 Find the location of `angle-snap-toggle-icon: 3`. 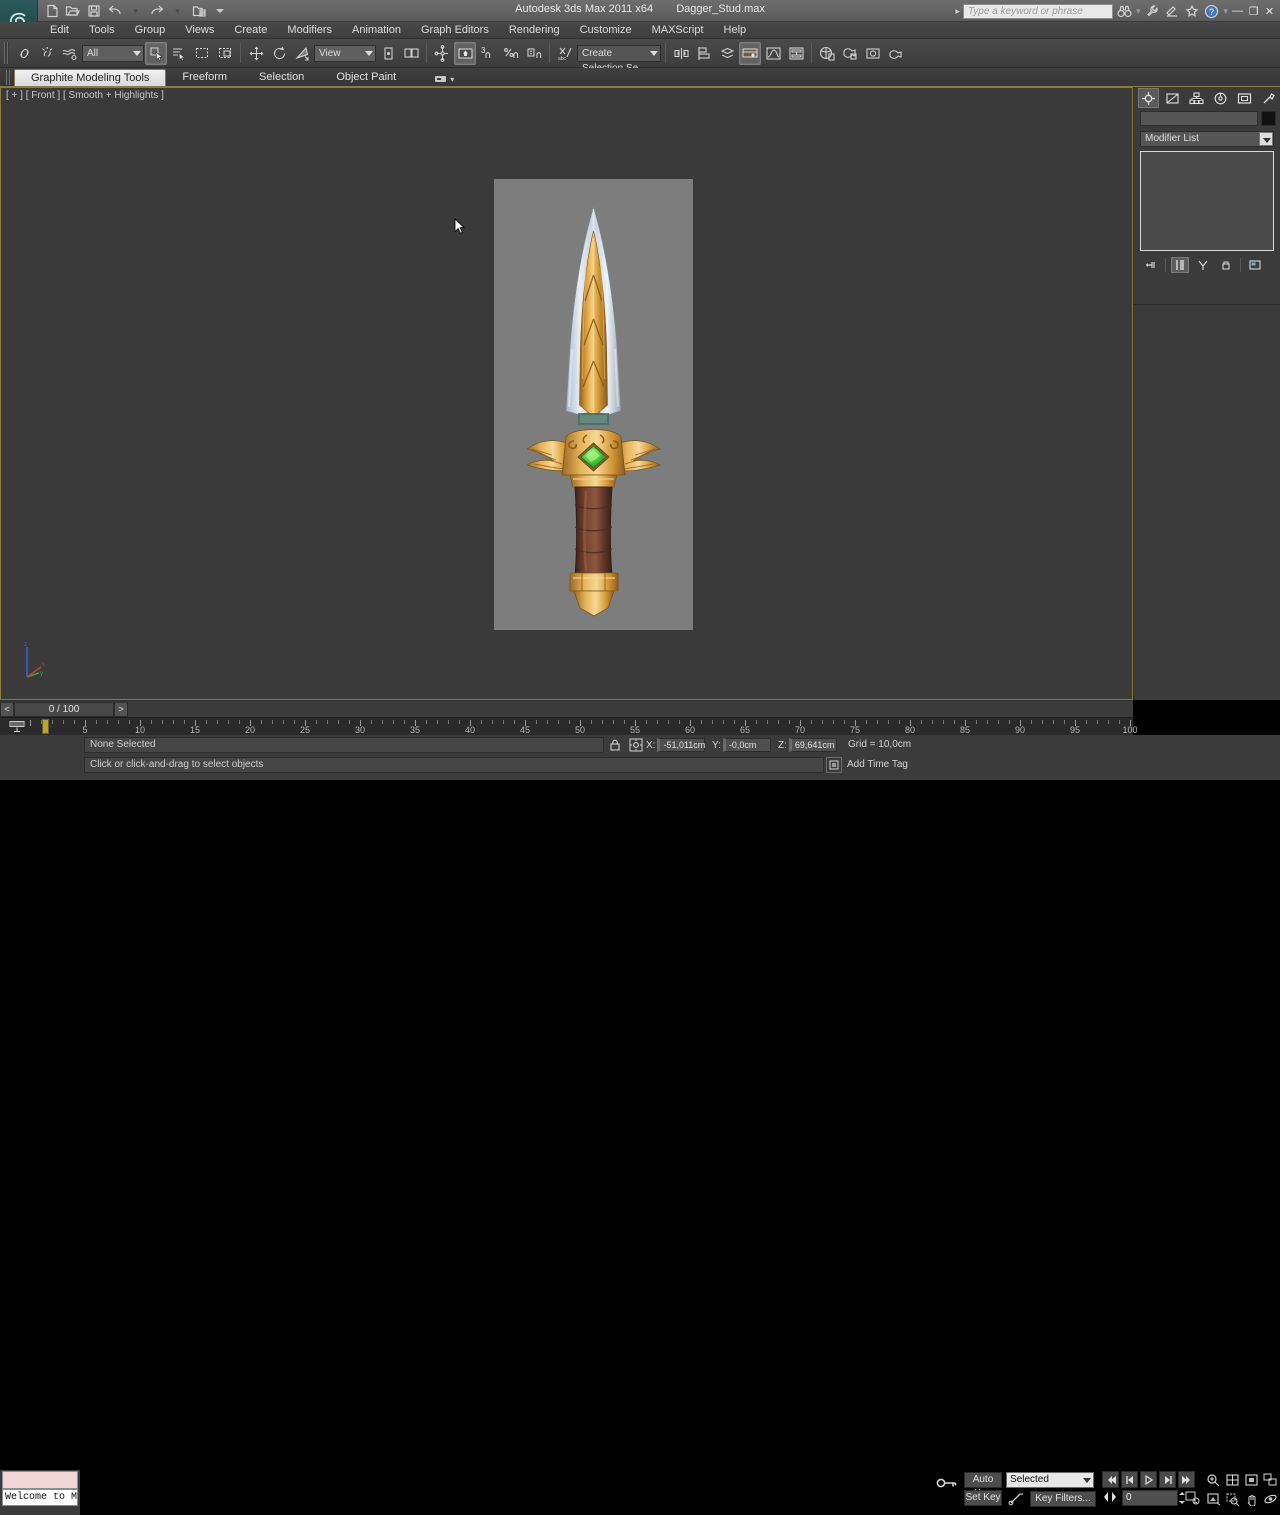

angle-snap-toggle-icon: 3 is located at coordinates (488, 53).